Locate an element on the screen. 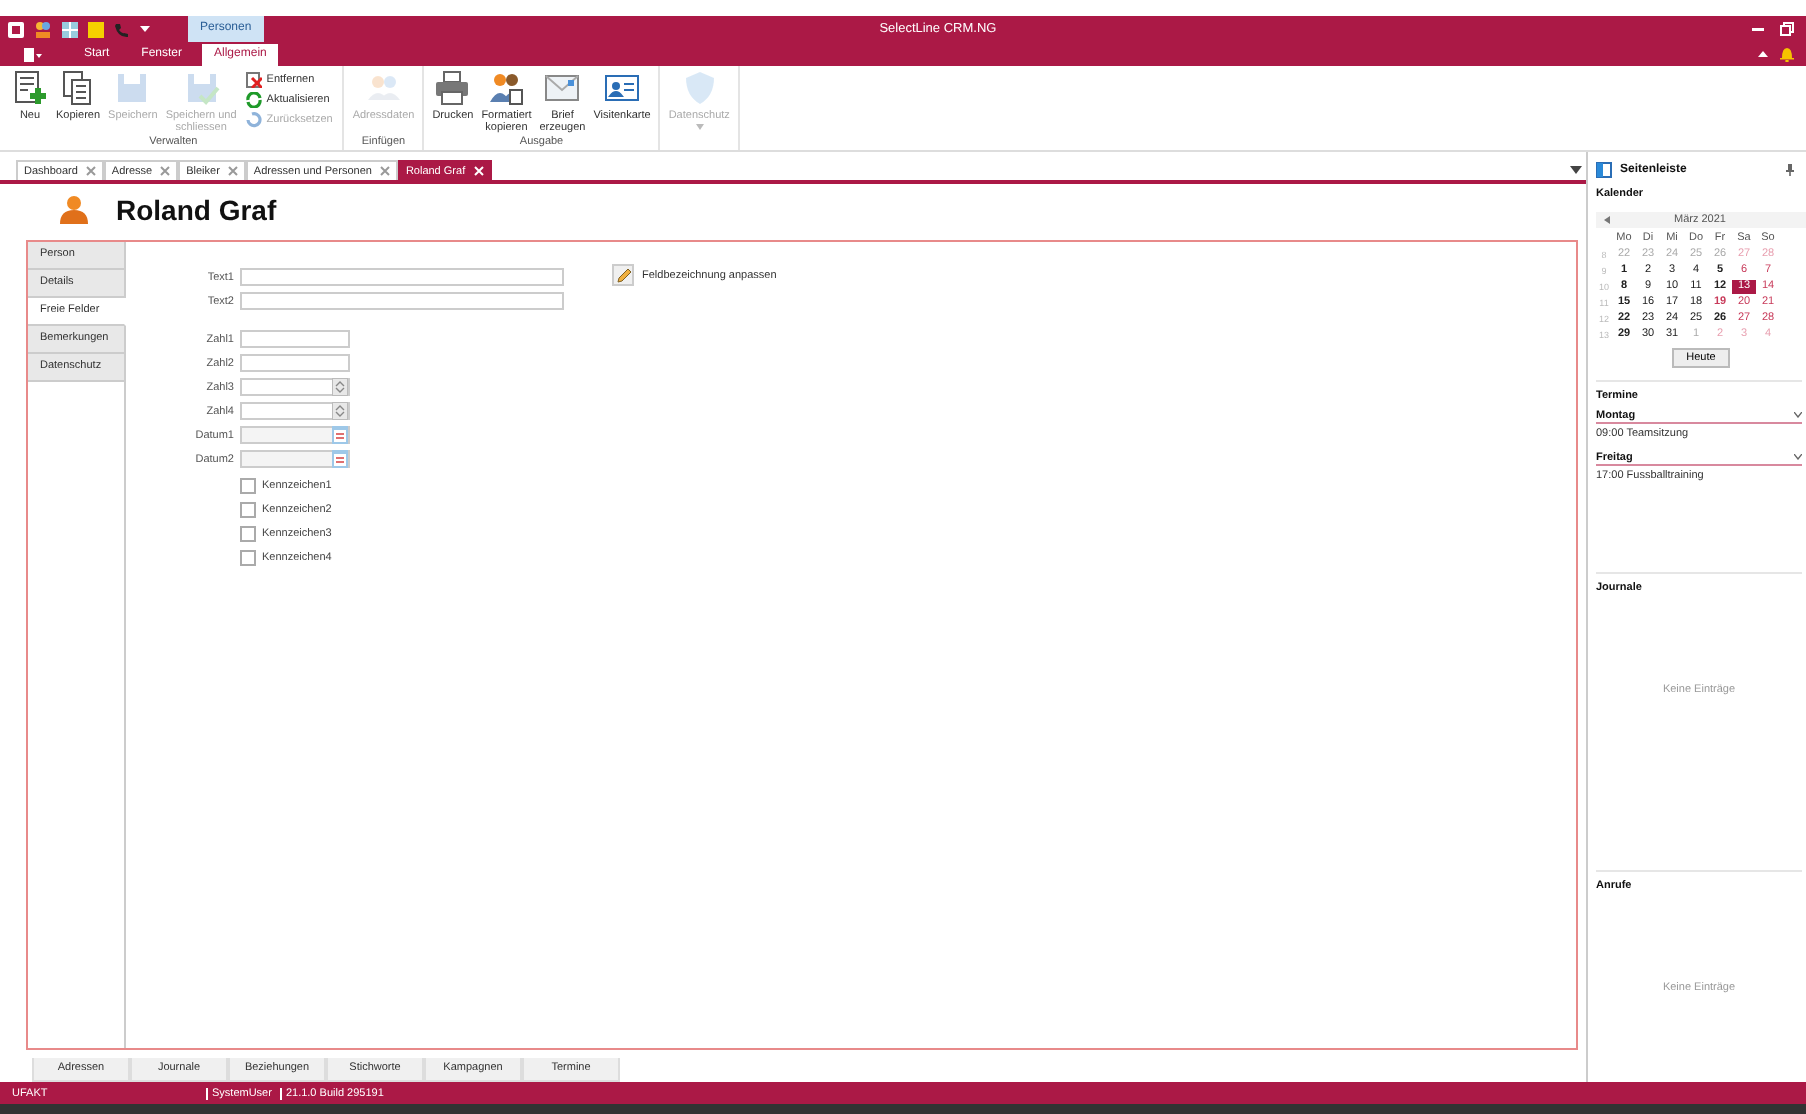 Image resolution: width=1806 pixels, height=1114 pixels. record-title: Roland Graf is located at coordinates (196, 209).